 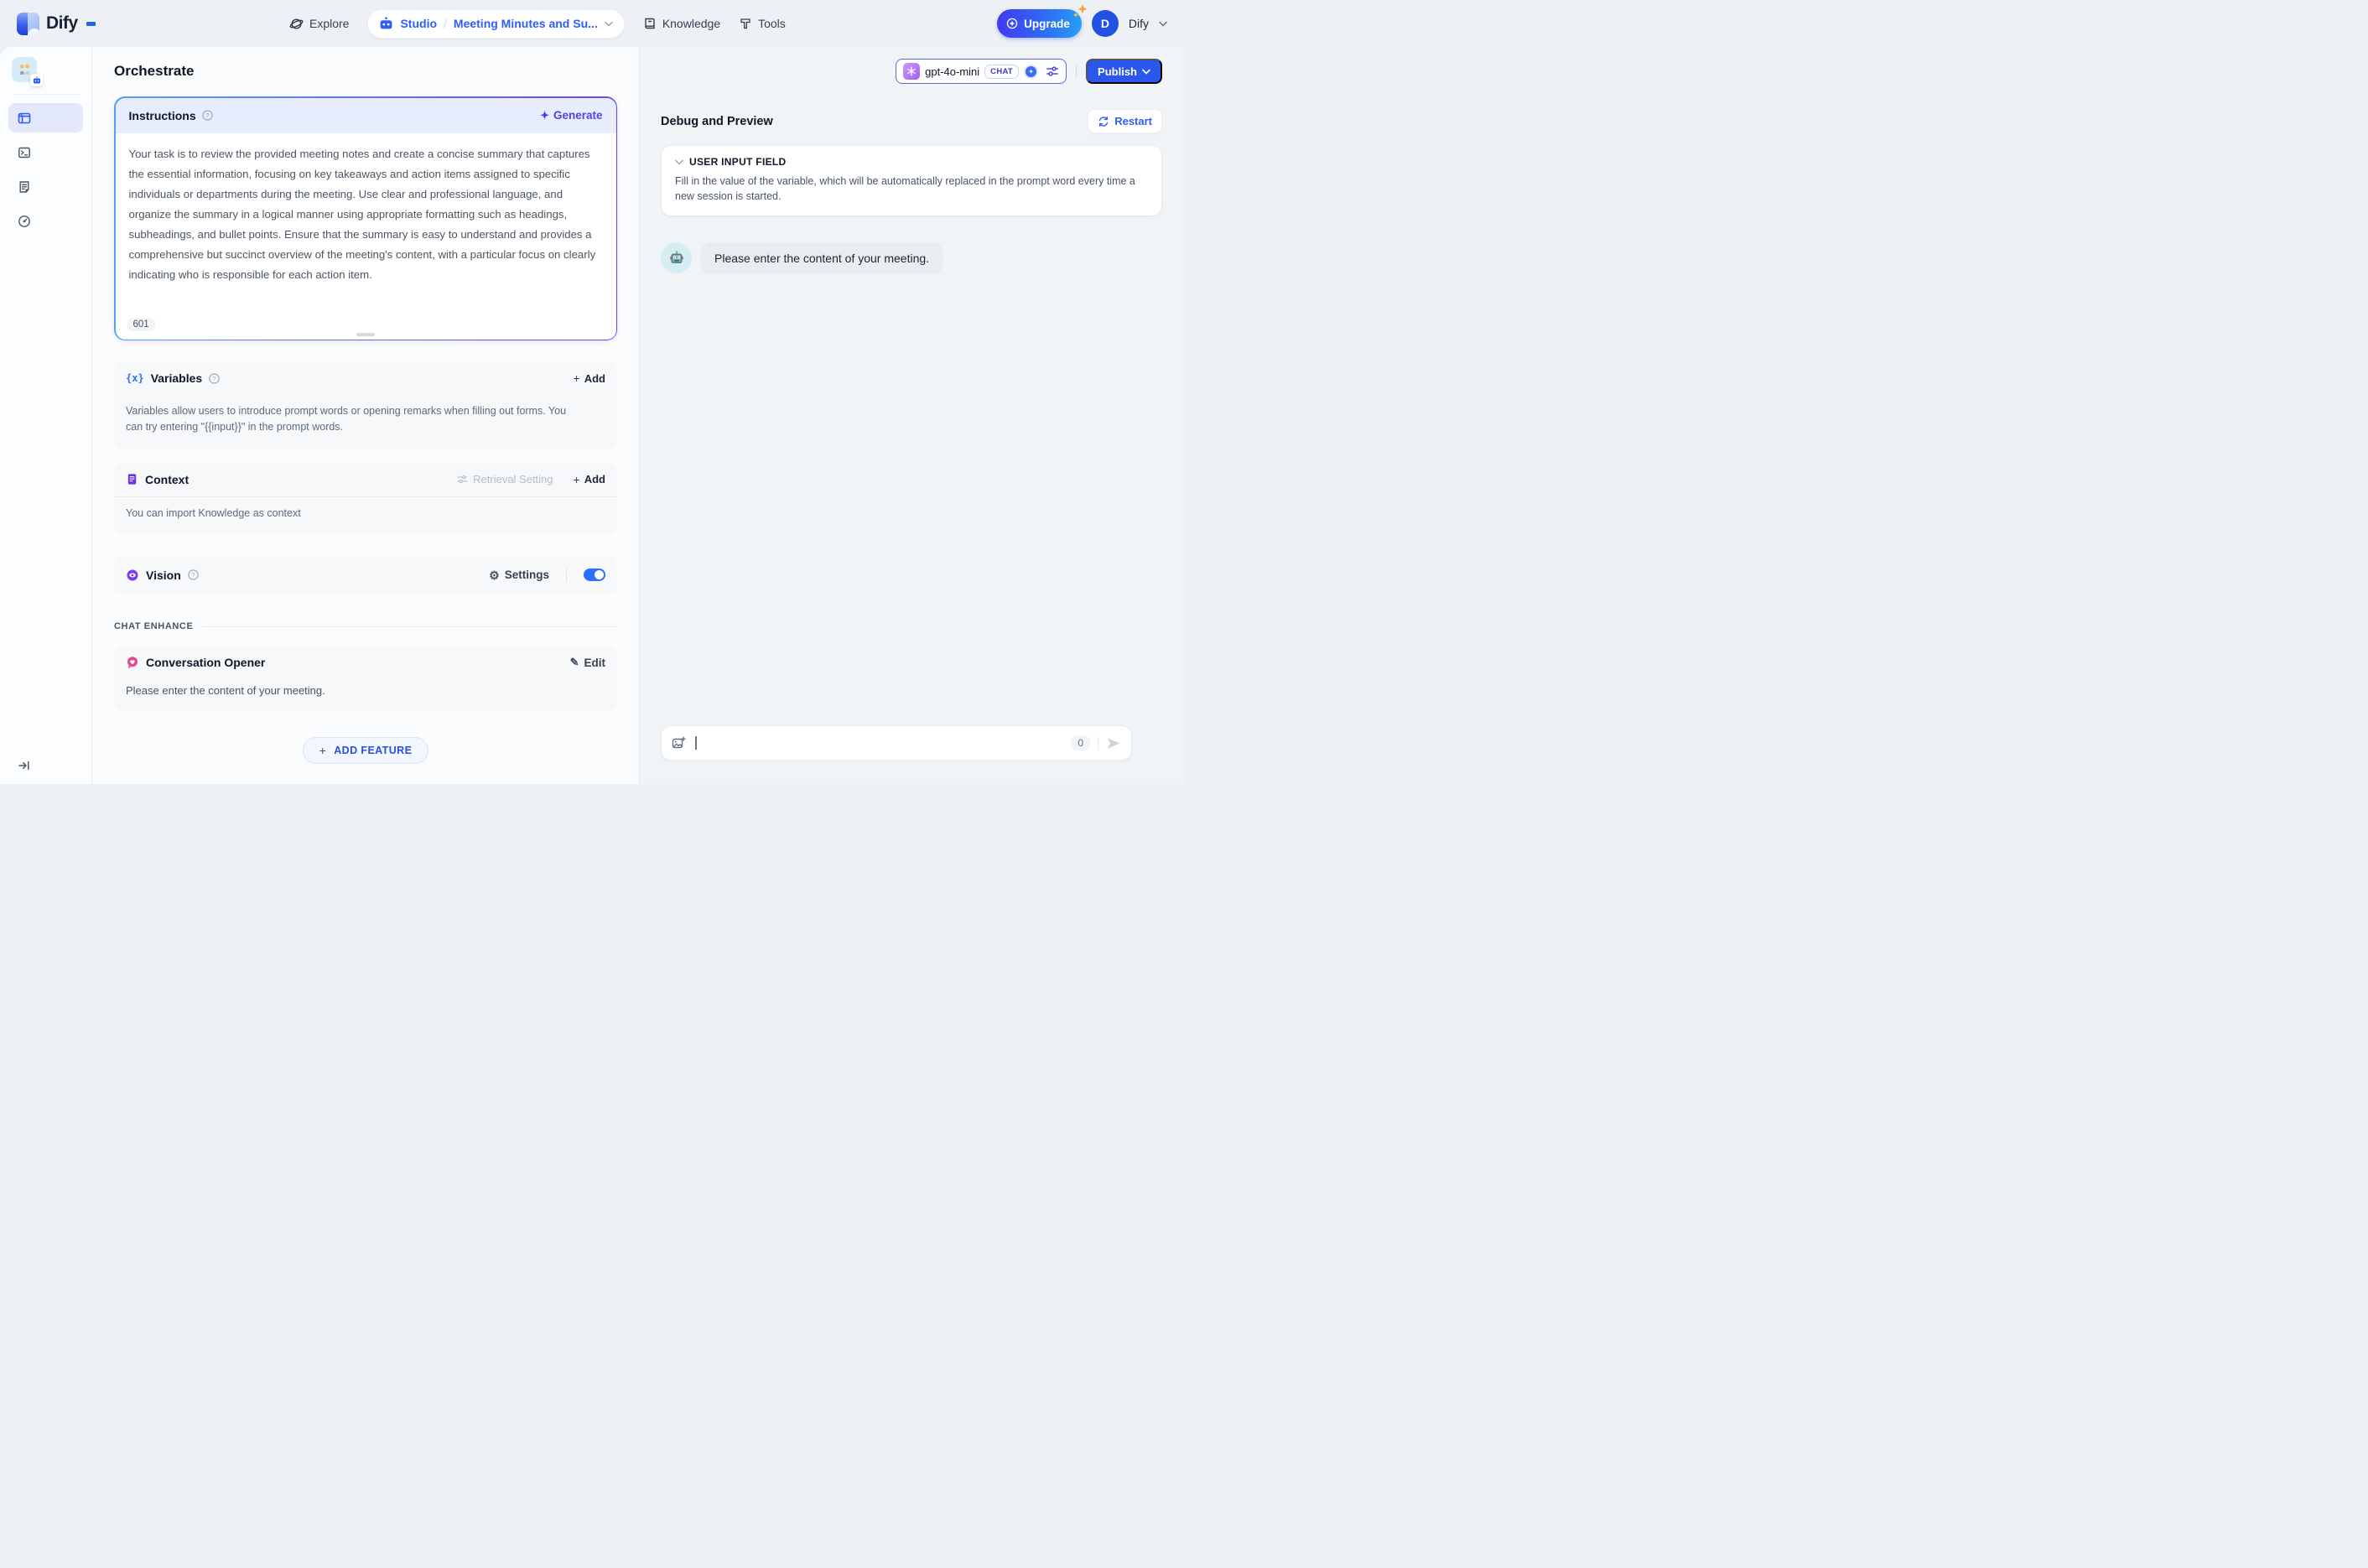 I want to click on app-icon, so click(x=27, y=71).